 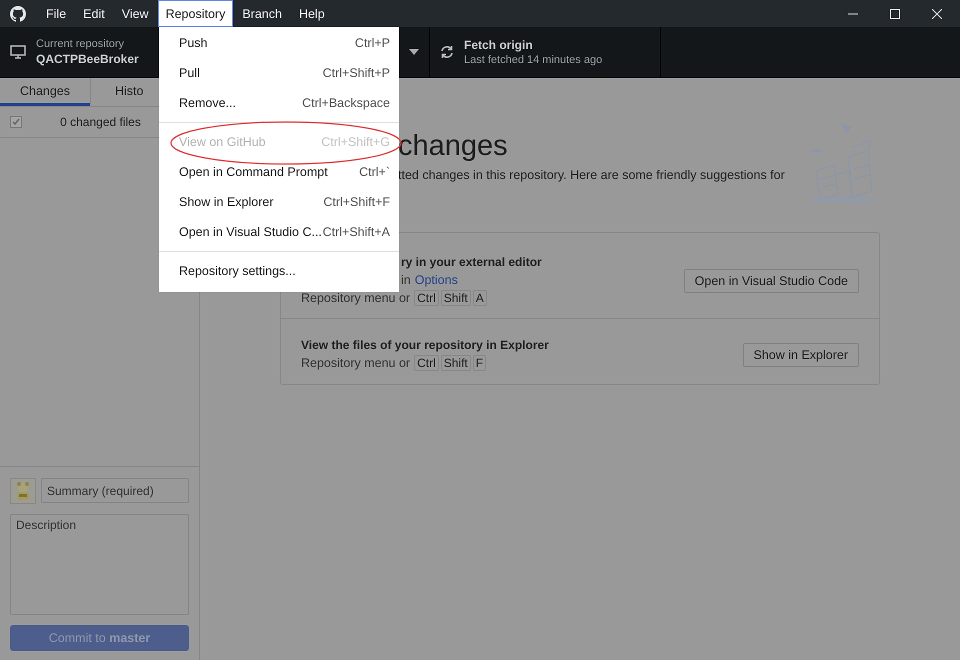 I want to click on menu-item: Show in Explorer Ctrl+Shift+F, so click(x=279, y=202).